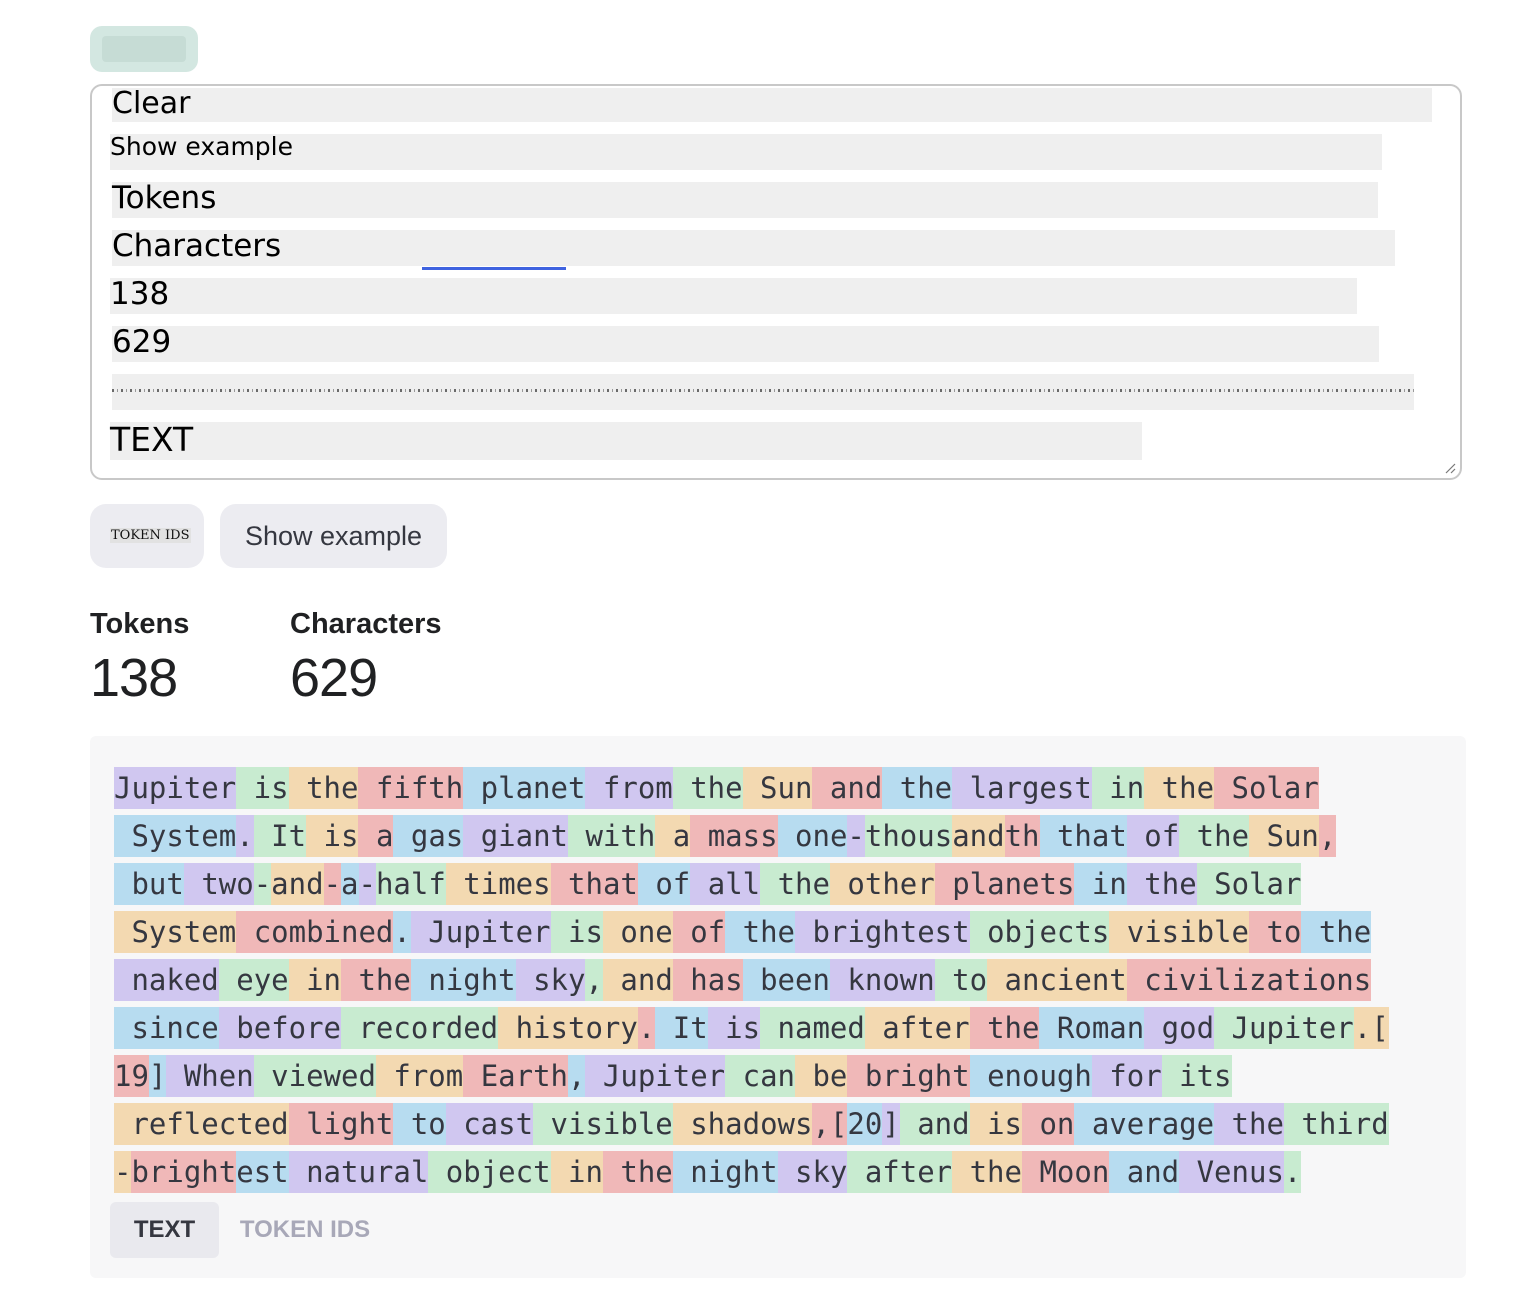 This screenshot has width=1528, height=1292. Describe the element at coordinates (366, 624) in the screenshot. I see `characters-label: Characters` at that location.